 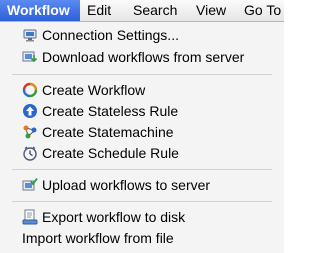 What do you see at coordinates (30, 35) in the screenshot?
I see `connection-settings-icon` at bounding box center [30, 35].